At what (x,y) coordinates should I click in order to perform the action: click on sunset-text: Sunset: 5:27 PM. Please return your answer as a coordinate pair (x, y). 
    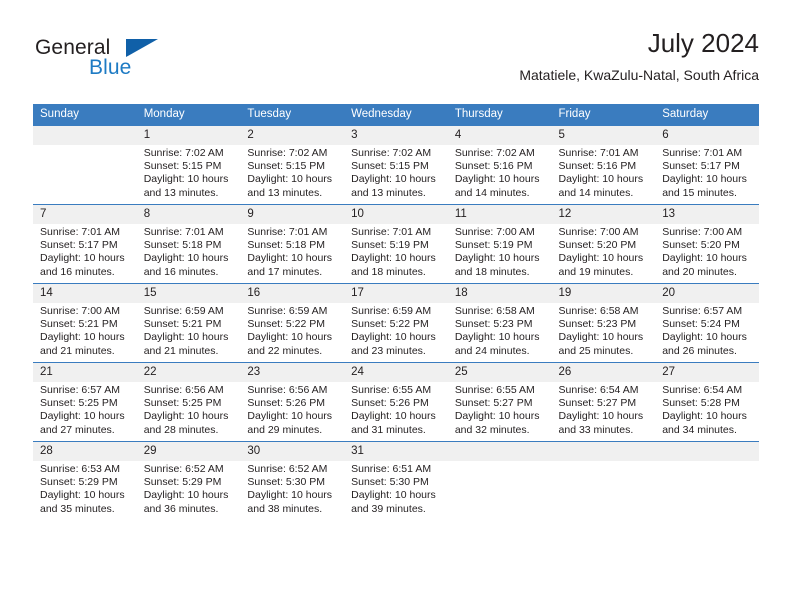
    Looking at the image, I should click on (493, 403).